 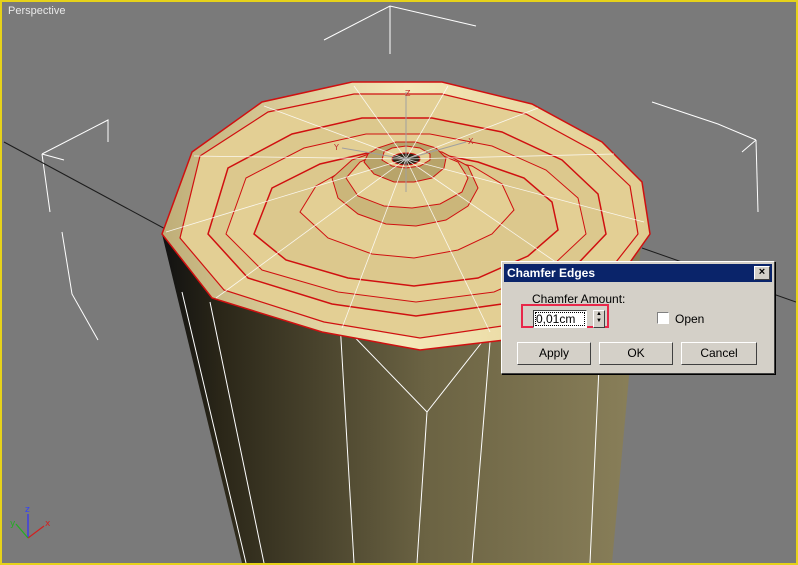 What do you see at coordinates (560, 319) in the screenshot?
I see `chamfer-amount-input` at bounding box center [560, 319].